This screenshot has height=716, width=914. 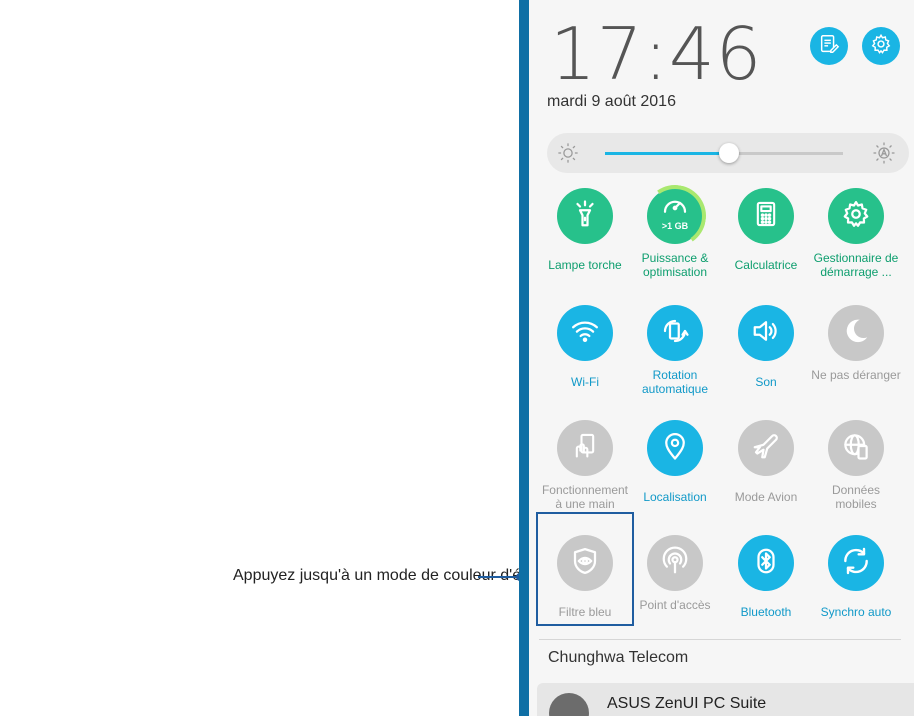 I want to click on divider, so click(x=720, y=639).